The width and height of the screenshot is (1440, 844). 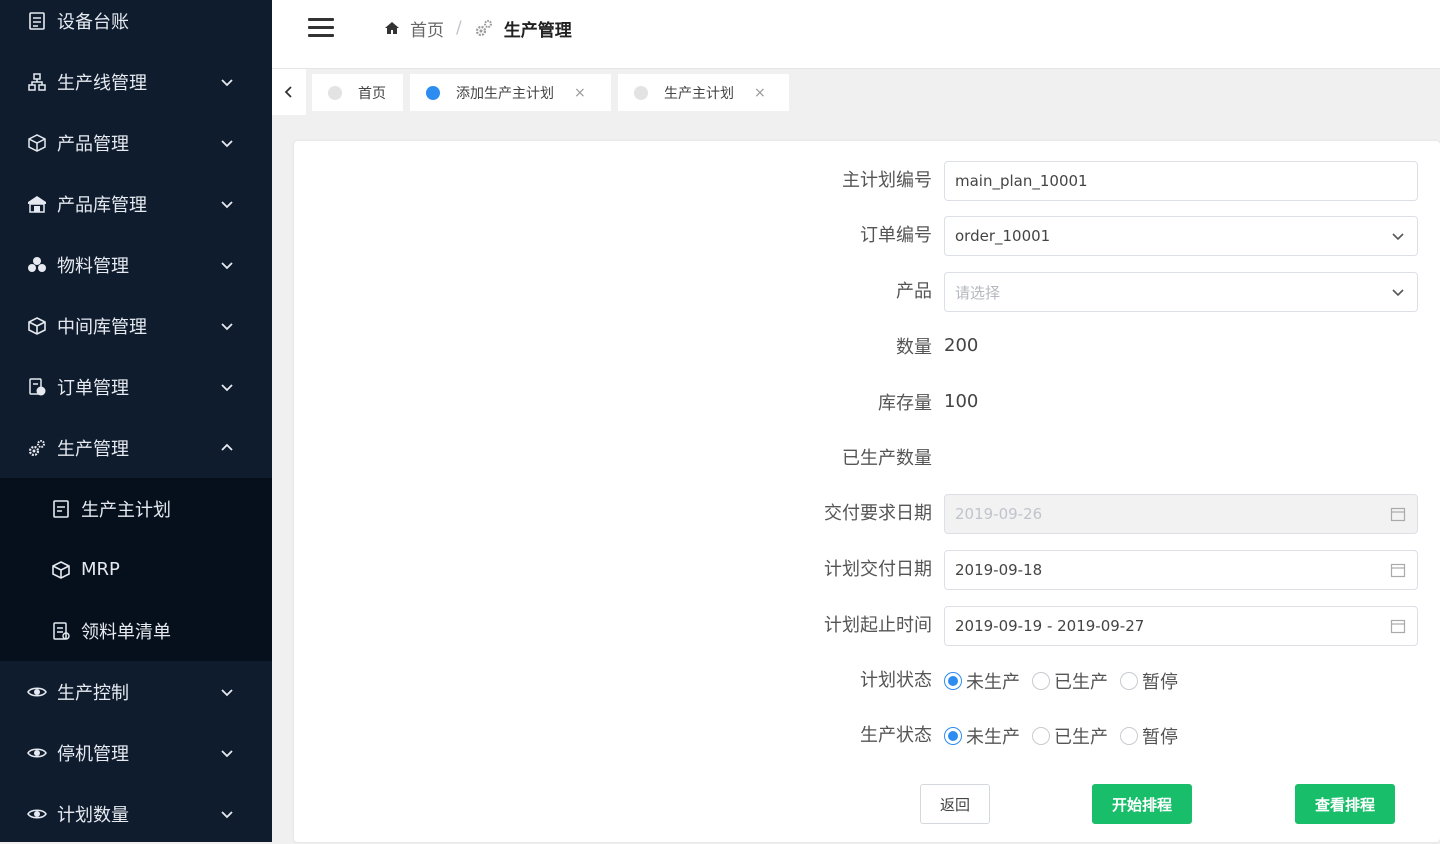 What do you see at coordinates (867, 626) in the screenshot?
I see `form-row-plan-range: 计划起止时间 2019-09-19 - 2019-09-27` at bounding box center [867, 626].